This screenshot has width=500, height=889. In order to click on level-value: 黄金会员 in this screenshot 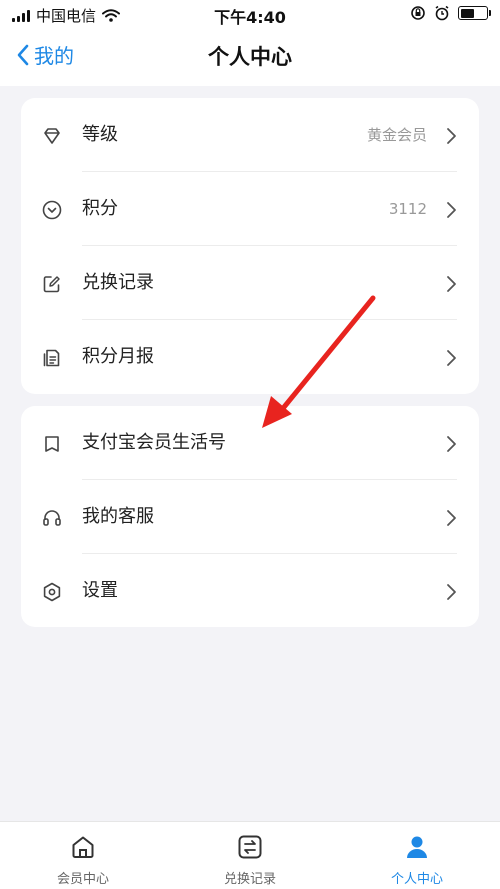, I will do `click(396, 135)`.